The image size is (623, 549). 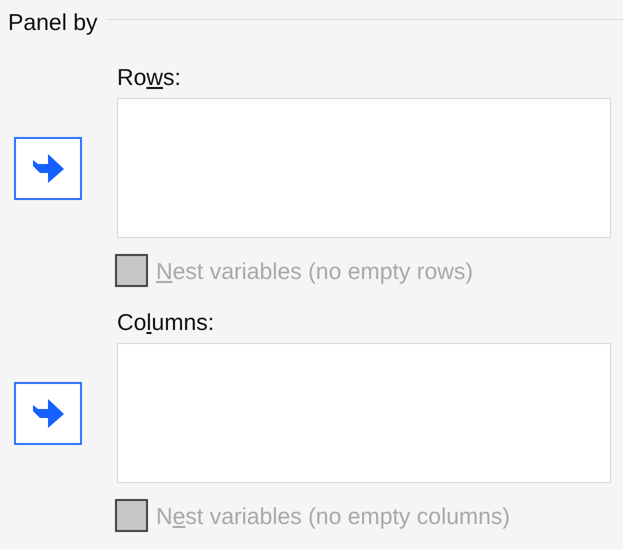 What do you see at coordinates (165, 322) in the screenshot?
I see `list-label: Columns:` at bounding box center [165, 322].